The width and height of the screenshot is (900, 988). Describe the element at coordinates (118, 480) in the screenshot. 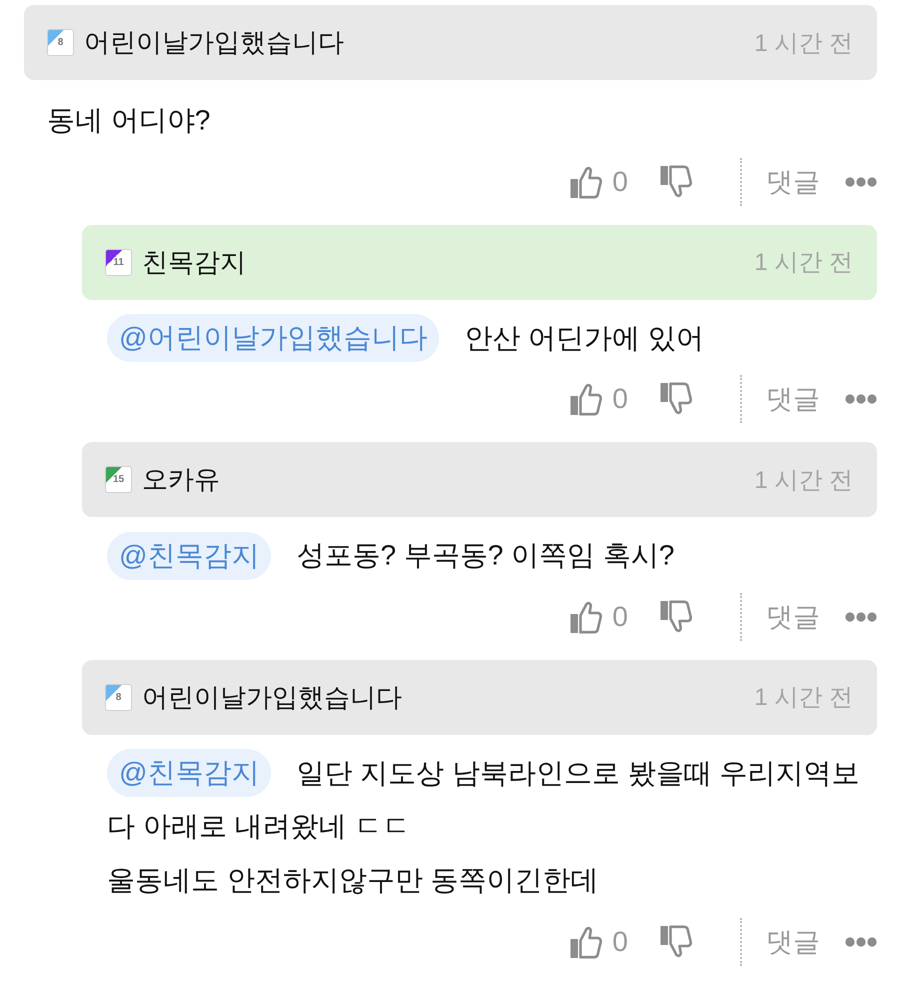

I see `level-badge: 15` at that location.